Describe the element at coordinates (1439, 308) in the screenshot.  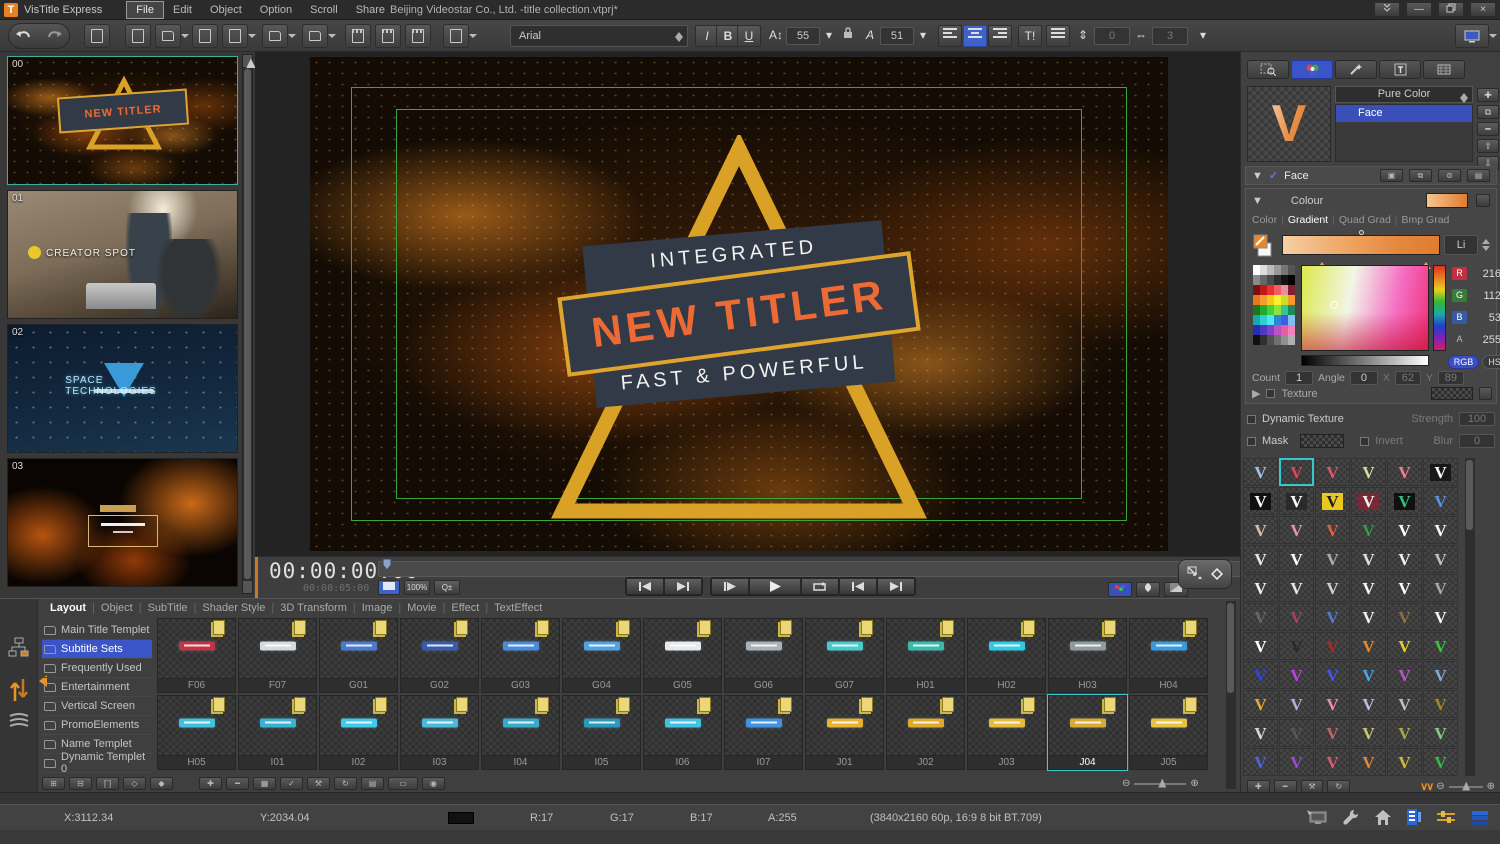
I see `hue-slider` at that location.